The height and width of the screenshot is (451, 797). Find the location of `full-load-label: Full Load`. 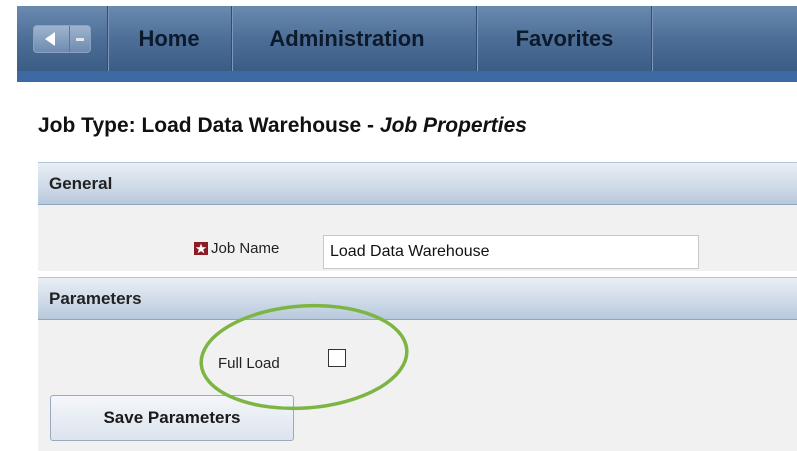

full-load-label: Full Load is located at coordinates (249, 363).